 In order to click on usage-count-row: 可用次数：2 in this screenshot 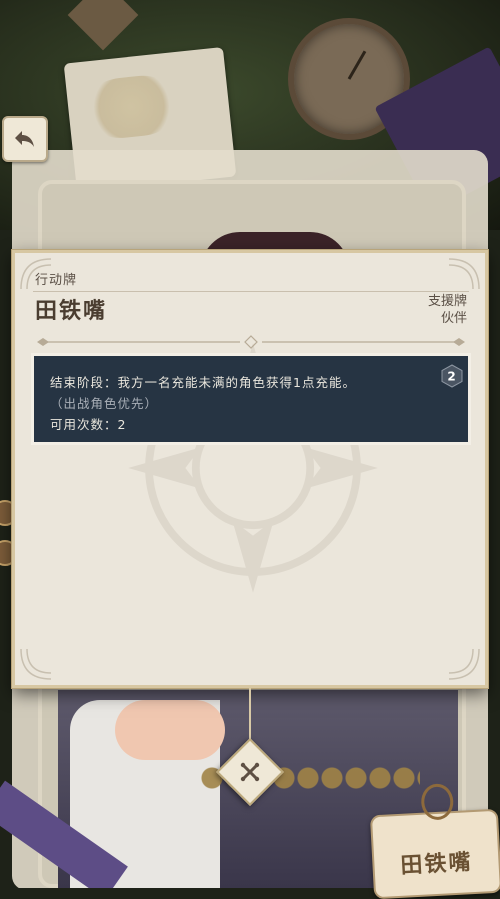, I will do `click(88, 423)`.